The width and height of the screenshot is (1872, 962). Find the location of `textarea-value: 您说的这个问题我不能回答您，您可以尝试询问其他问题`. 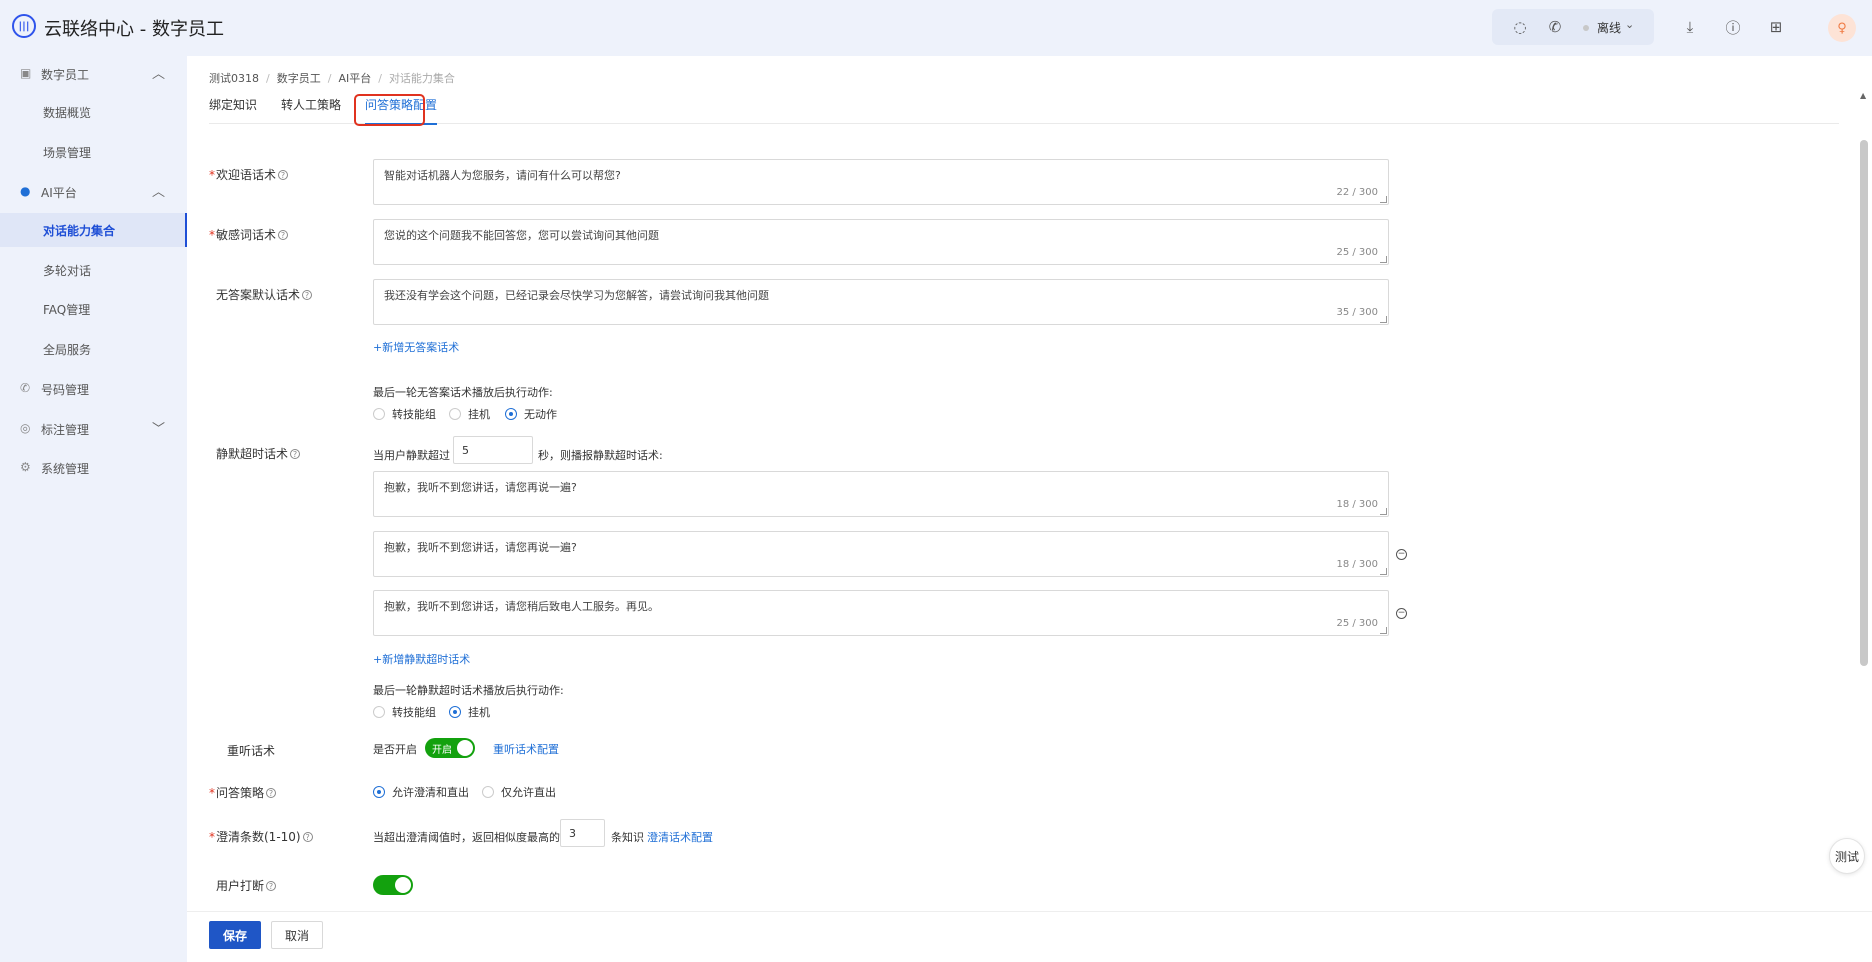

textarea-value: 您说的这个问题我不能回答您，您可以尝试询问其他问题 is located at coordinates (521, 235).